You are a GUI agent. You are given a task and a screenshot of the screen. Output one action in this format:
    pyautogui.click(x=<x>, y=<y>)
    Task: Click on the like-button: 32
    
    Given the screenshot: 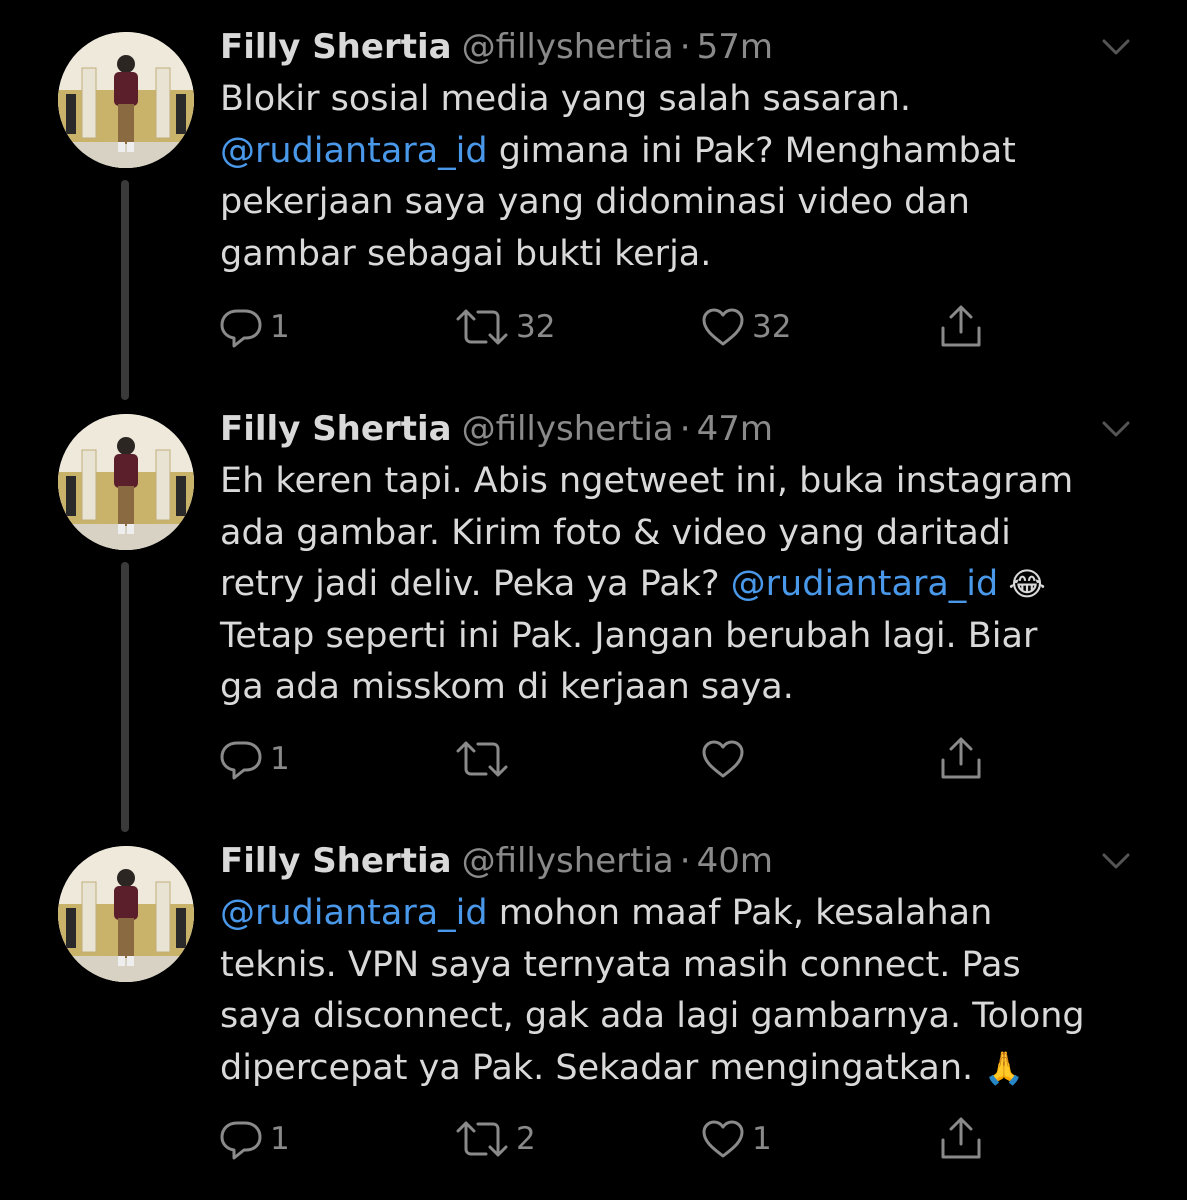 What is the action you would take?
    pyautogui.click(x=745, y=327)
    